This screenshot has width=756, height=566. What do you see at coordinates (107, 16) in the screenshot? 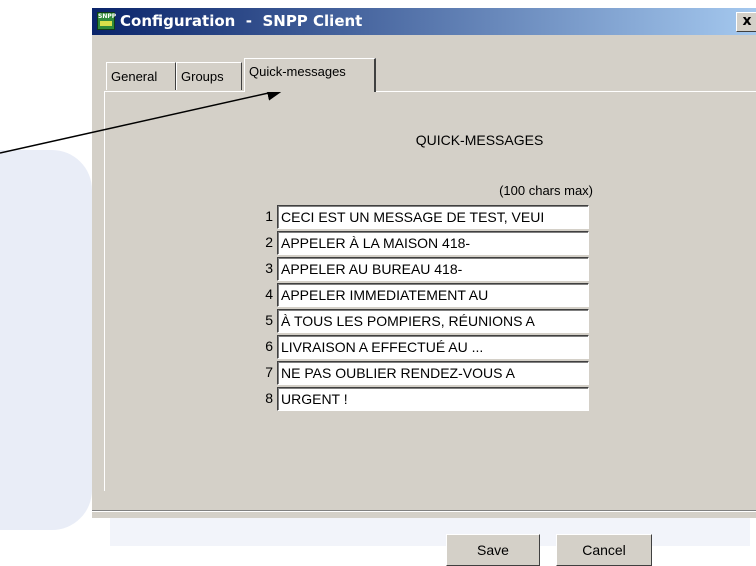
I see `app-icon-label: SNPP` at bounding box center [107, 16].